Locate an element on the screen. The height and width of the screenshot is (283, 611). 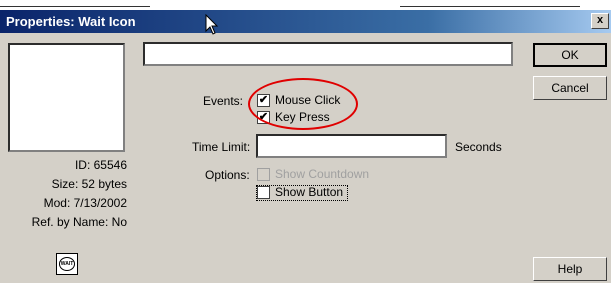
dialog-title: Properties: Wait Icon is located at coordinates (71, 21).